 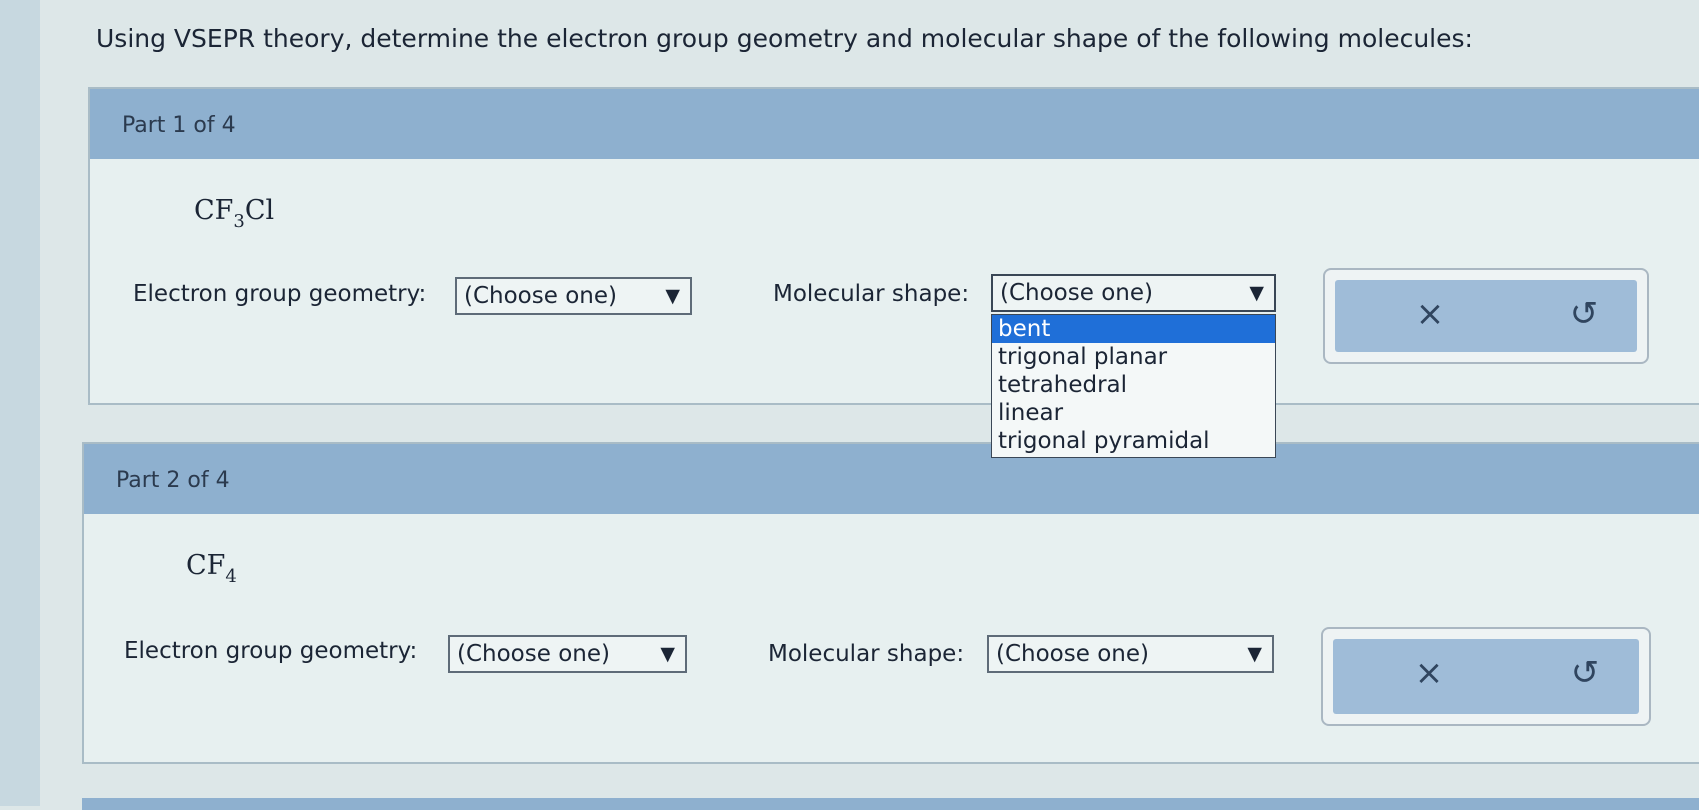 I want to click on left-edge-strip, so click(x=20, y=403).